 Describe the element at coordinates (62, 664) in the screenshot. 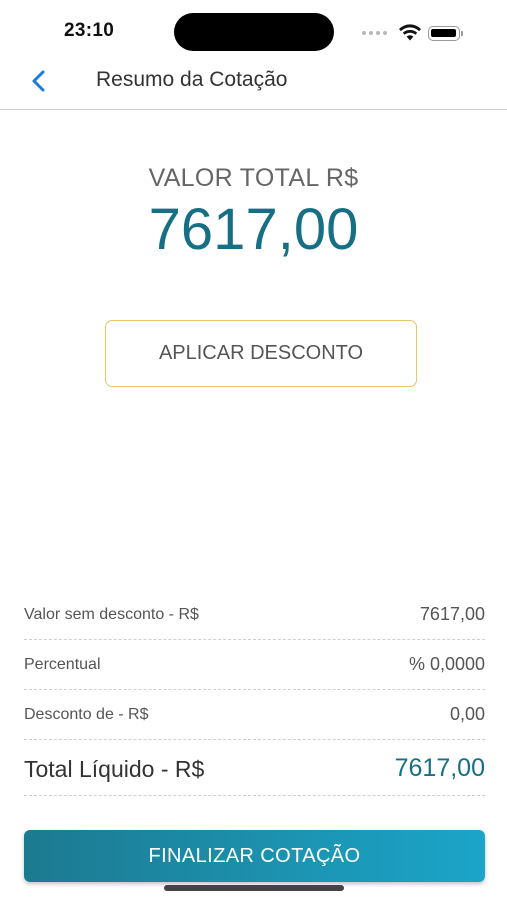

I see `summary-row-label: Percentual` at that location.